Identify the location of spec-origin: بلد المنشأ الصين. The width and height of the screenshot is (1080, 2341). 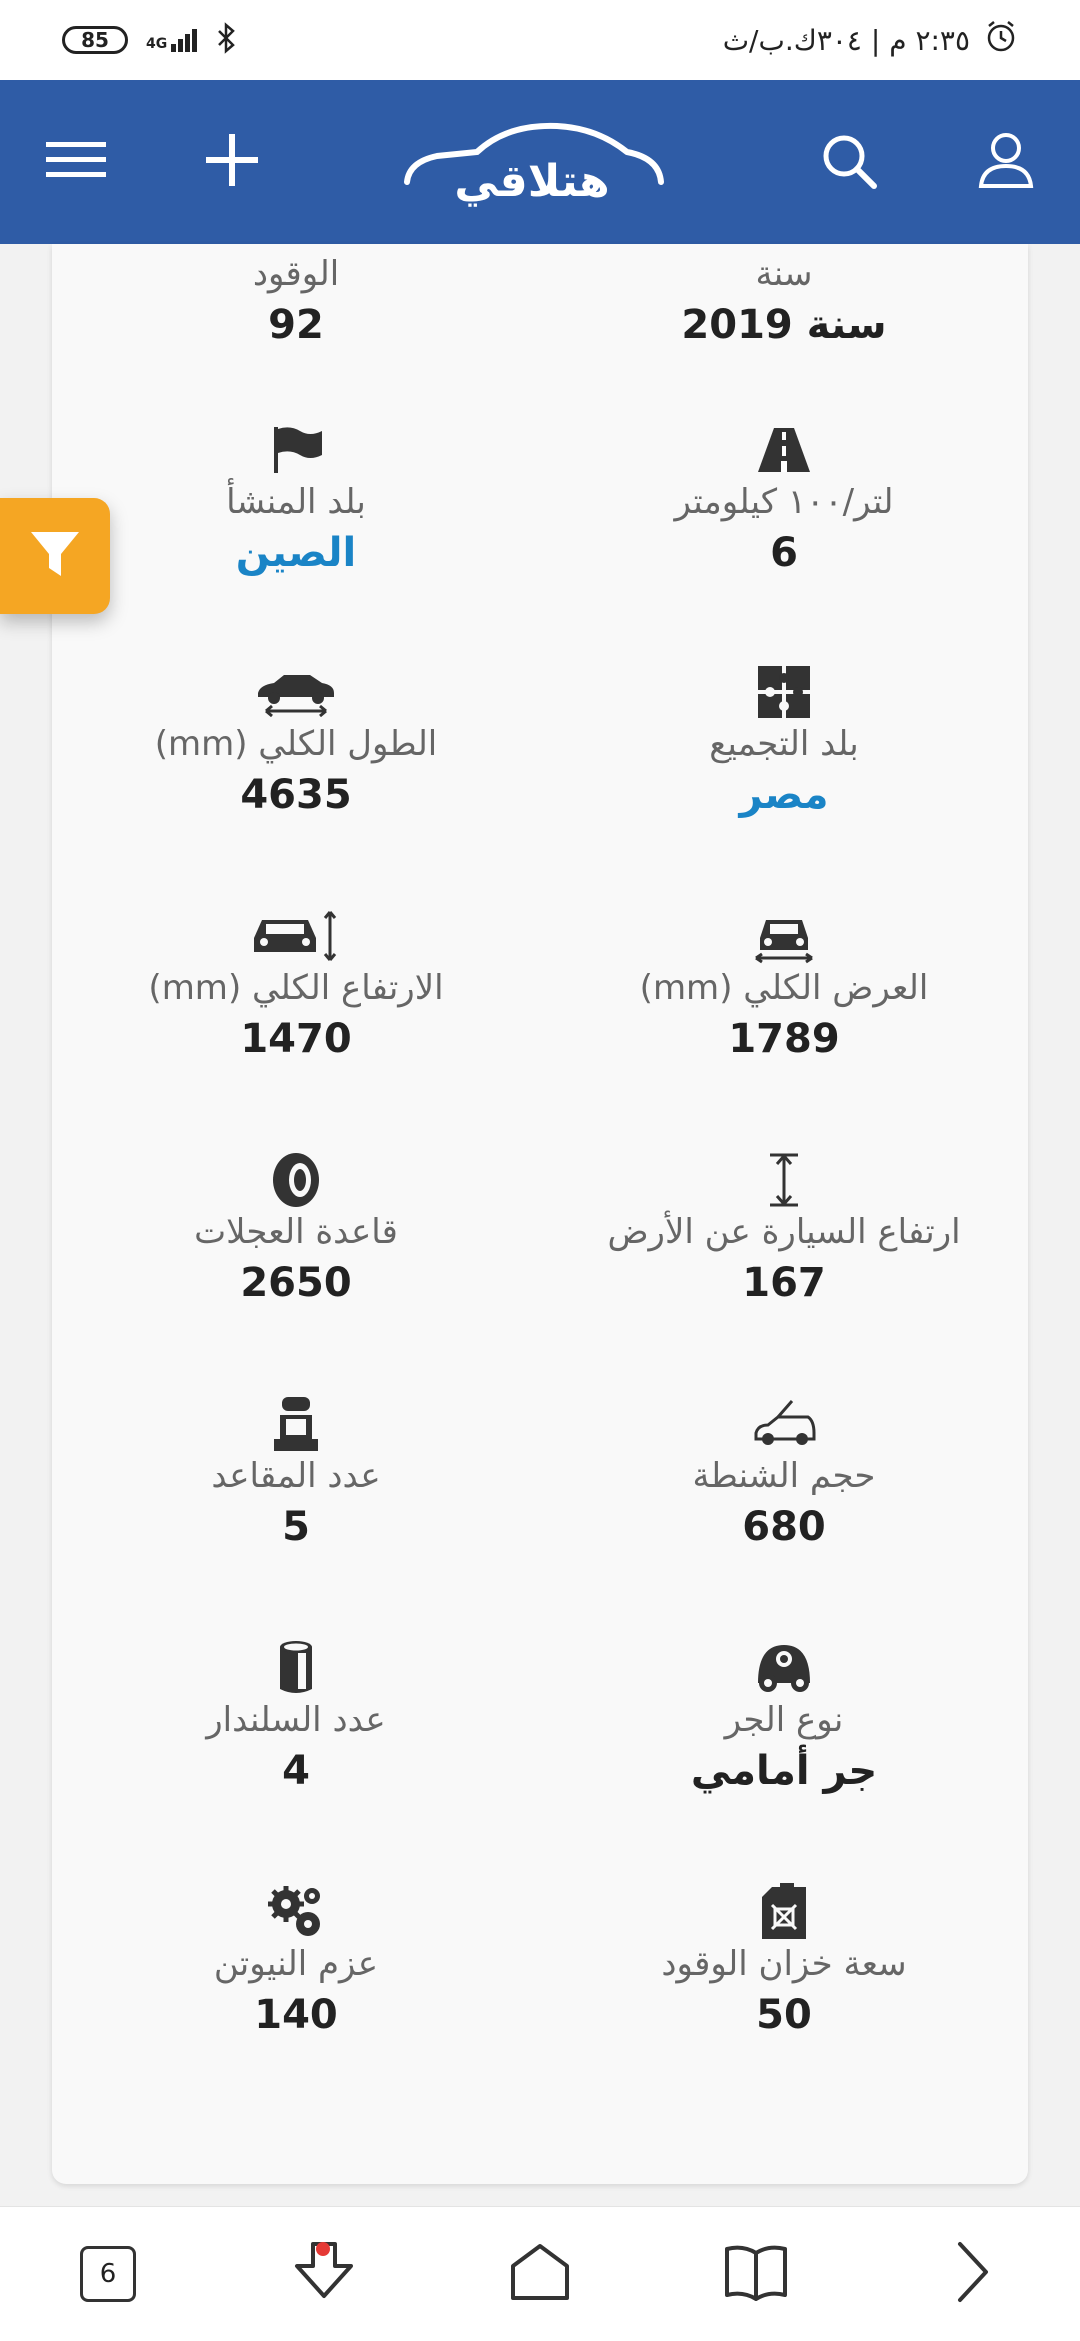
(296, 501).